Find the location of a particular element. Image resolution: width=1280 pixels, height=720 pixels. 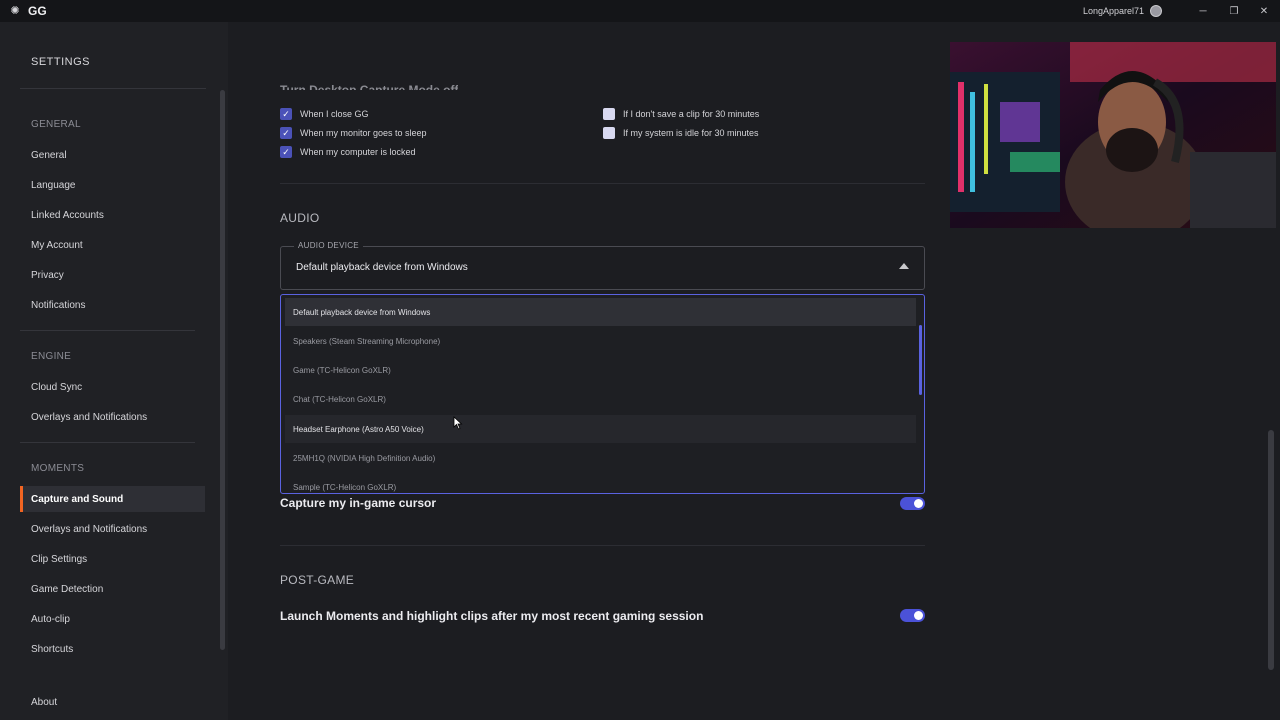

sidebar-item-my-account: My Account is located at coordinates (112, 245).